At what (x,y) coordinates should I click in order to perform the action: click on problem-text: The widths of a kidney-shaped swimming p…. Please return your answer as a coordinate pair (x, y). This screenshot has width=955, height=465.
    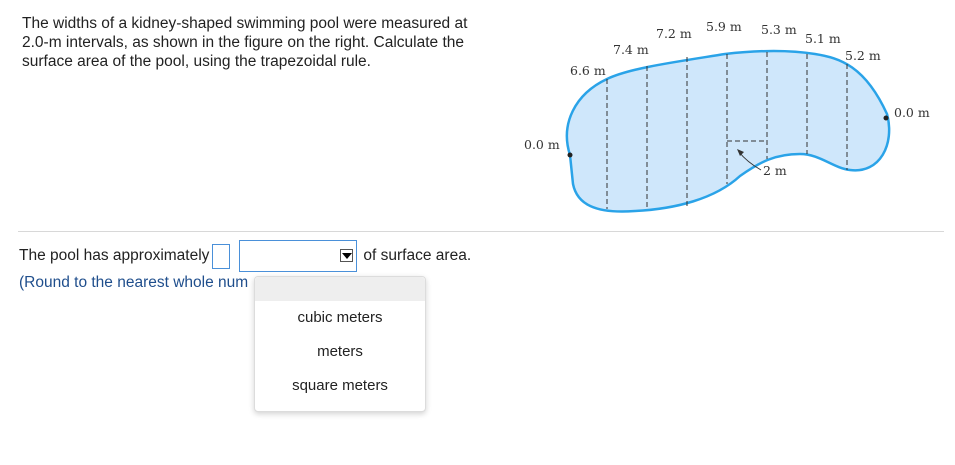
    Looking at the image, I should click on (262, 42).